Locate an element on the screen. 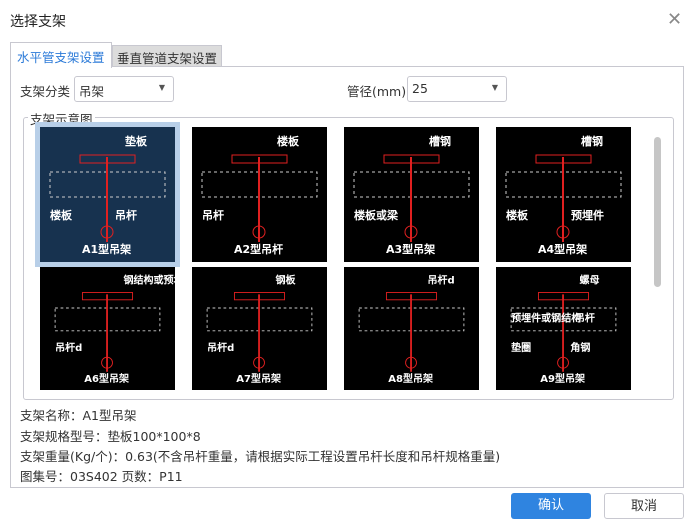 Image resolution: width=691 pixels, height=529 pixels. diameter-label: 管径(mm) is located at coordinates (377, 91).